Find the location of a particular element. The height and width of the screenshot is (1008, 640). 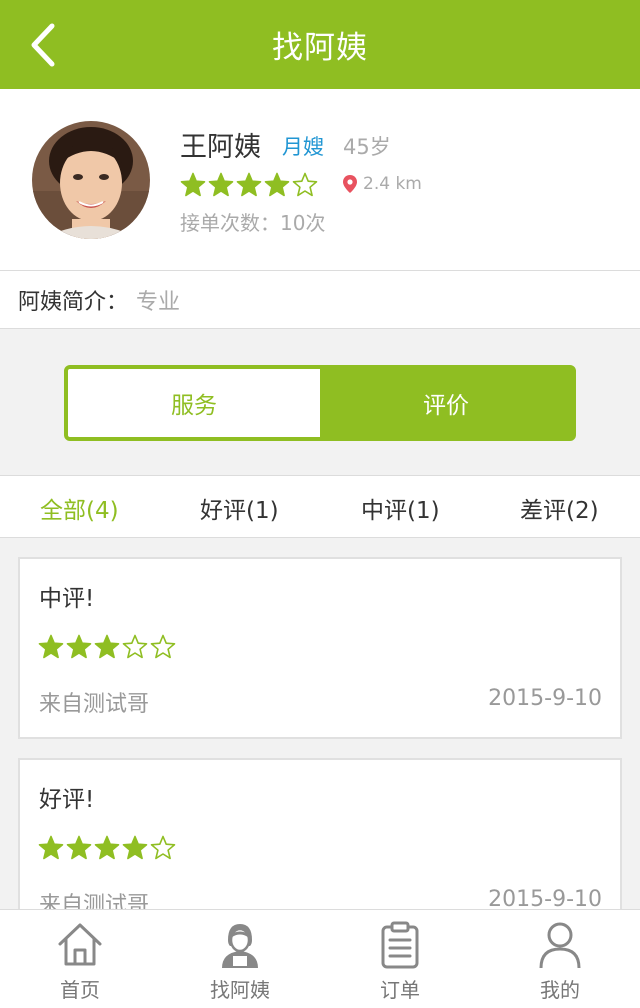

page-title: 找阿姨 is located at coordinates (320, 48).